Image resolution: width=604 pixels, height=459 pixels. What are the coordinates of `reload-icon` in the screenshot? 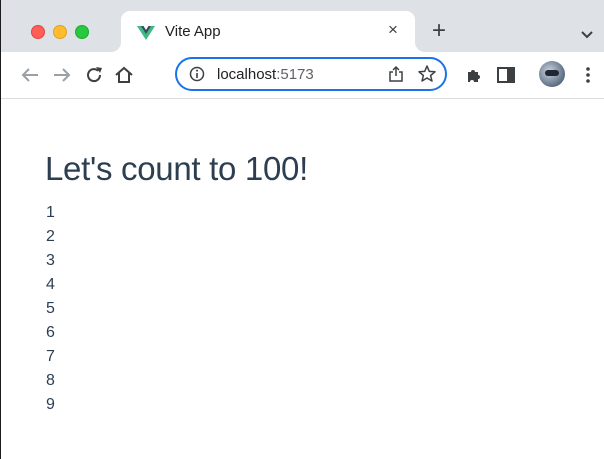 It's located at (94, 75).